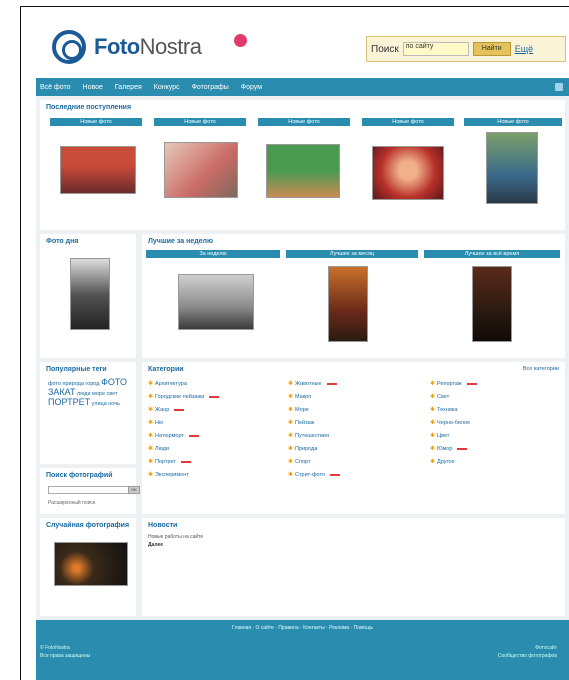 Image resolution: width=569 pixels, height=680 pixels. Describe the element at coordinates (169, 461) in the screenshot. I see `category-link: ✱ Портрет` at that location.